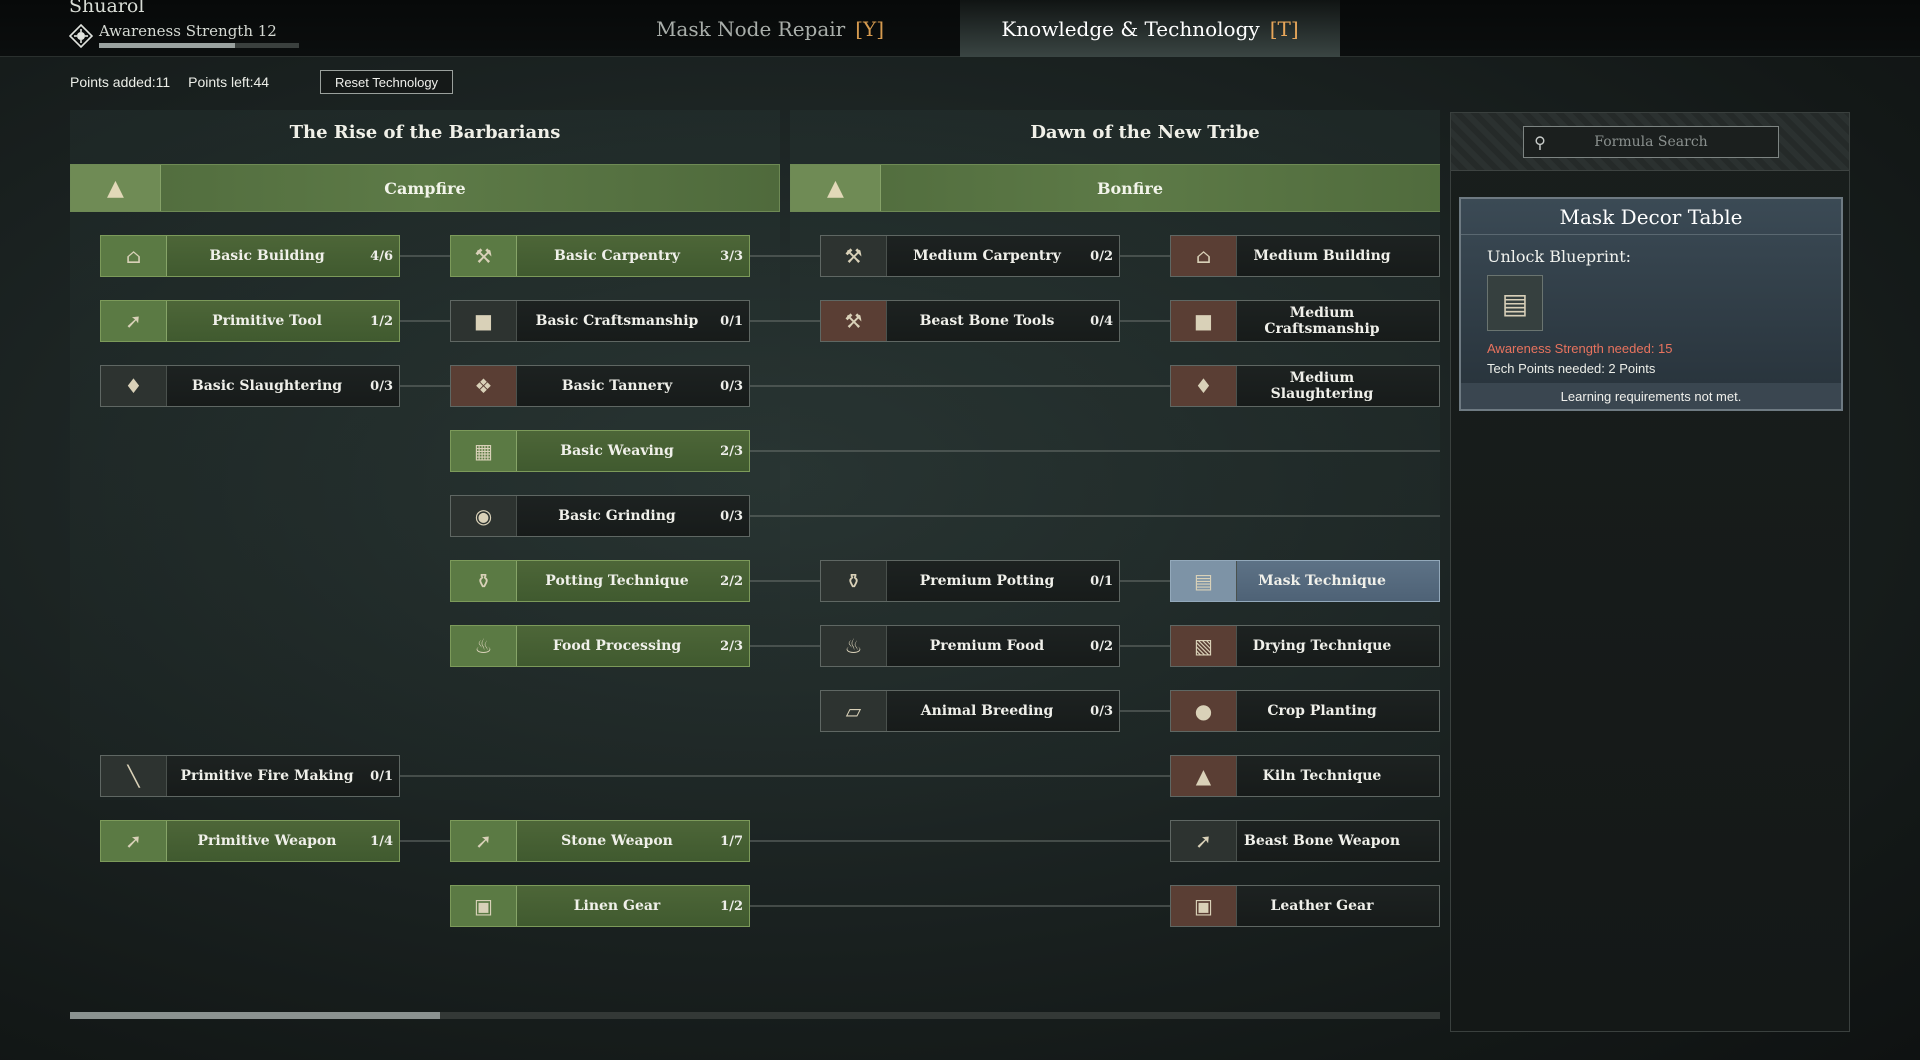  I want to click on tab-hotkey: [T], so click(1284, 28).